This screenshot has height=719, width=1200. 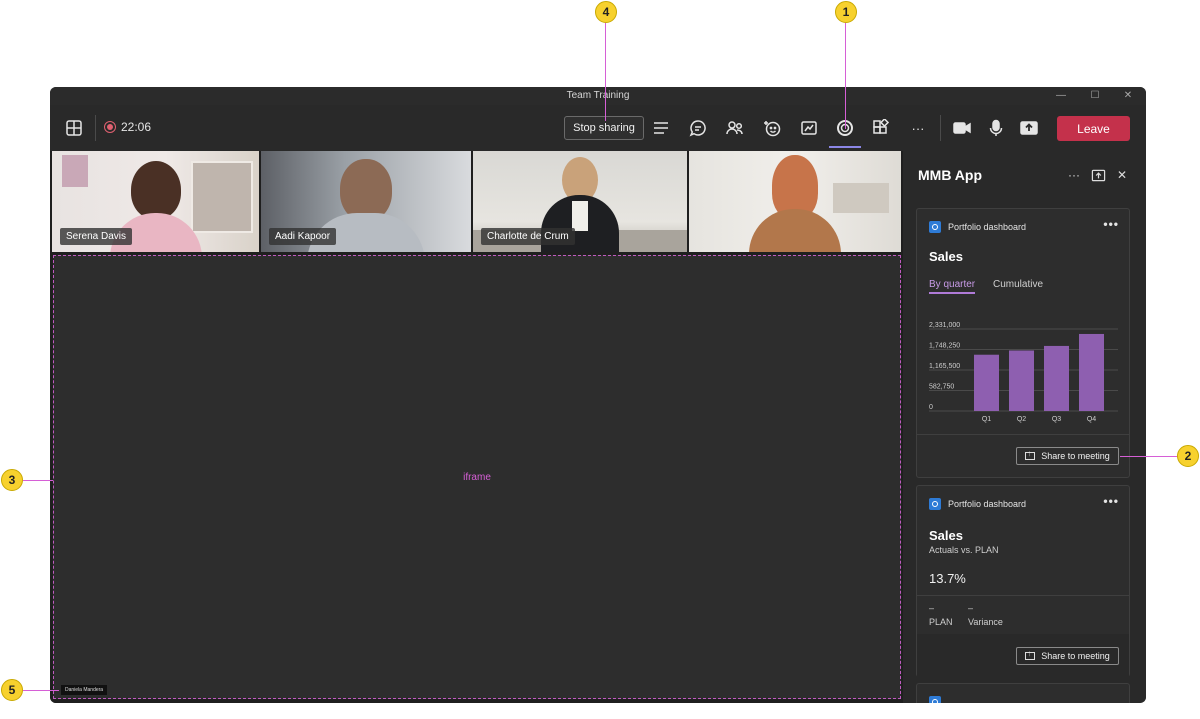 I want to click on callout-1: 1, so click(x=846, y=12).